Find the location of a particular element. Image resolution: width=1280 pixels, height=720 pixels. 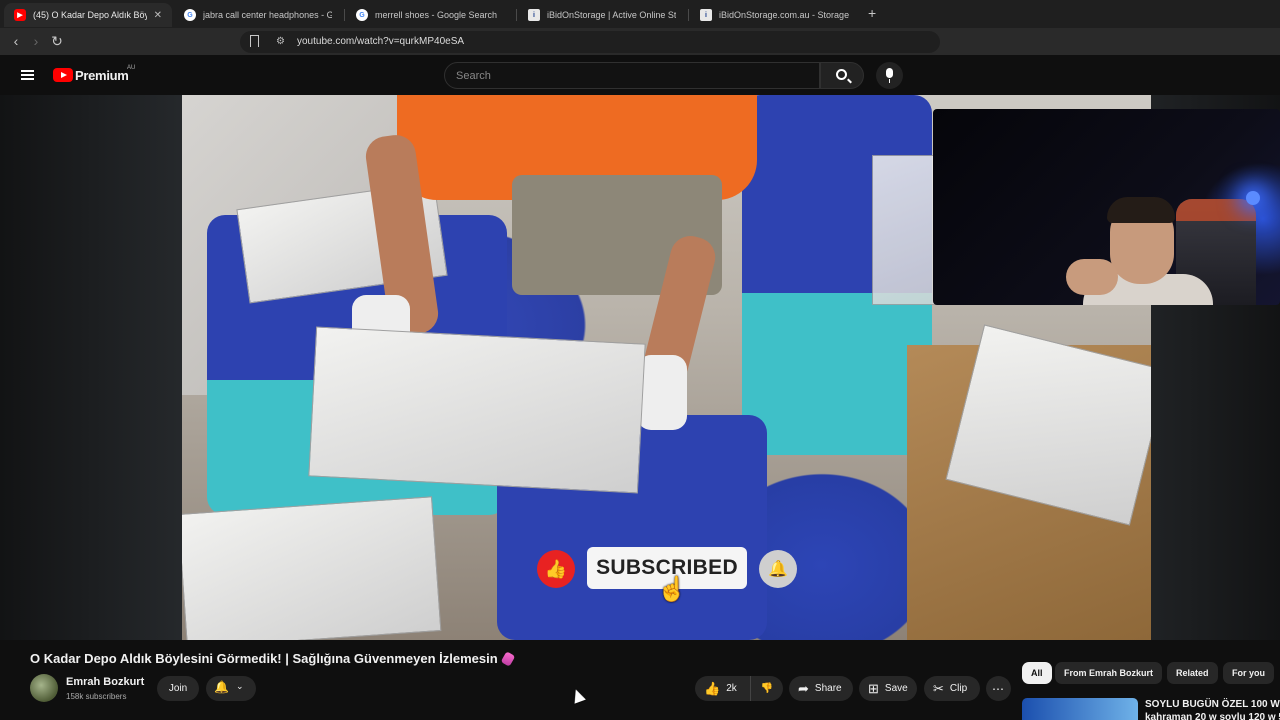

search-input: Search is located at coordinates (632, 75).